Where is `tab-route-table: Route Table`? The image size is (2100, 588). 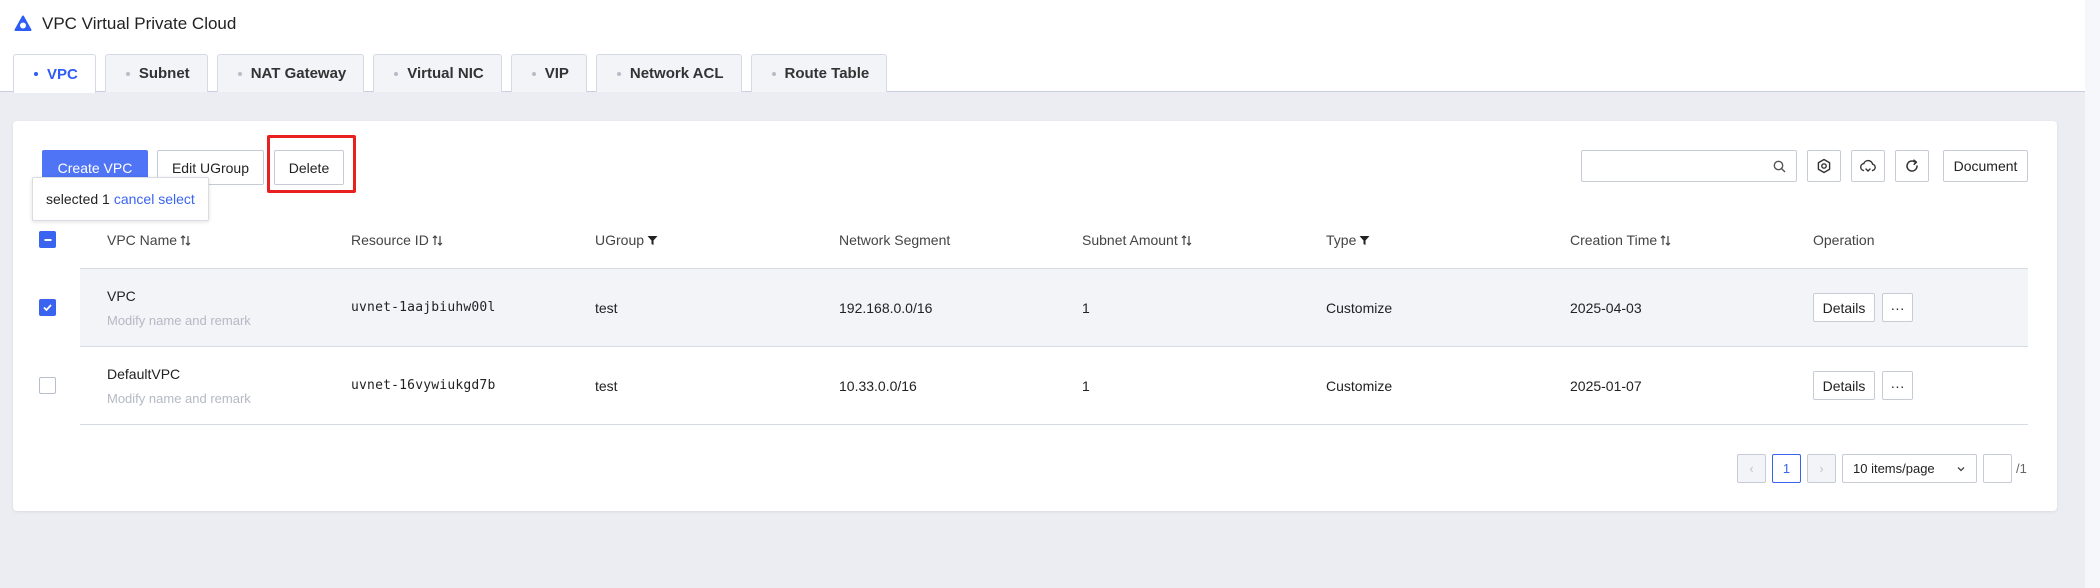
tab-route-table: Route Table is located at coordinates (819, 73).